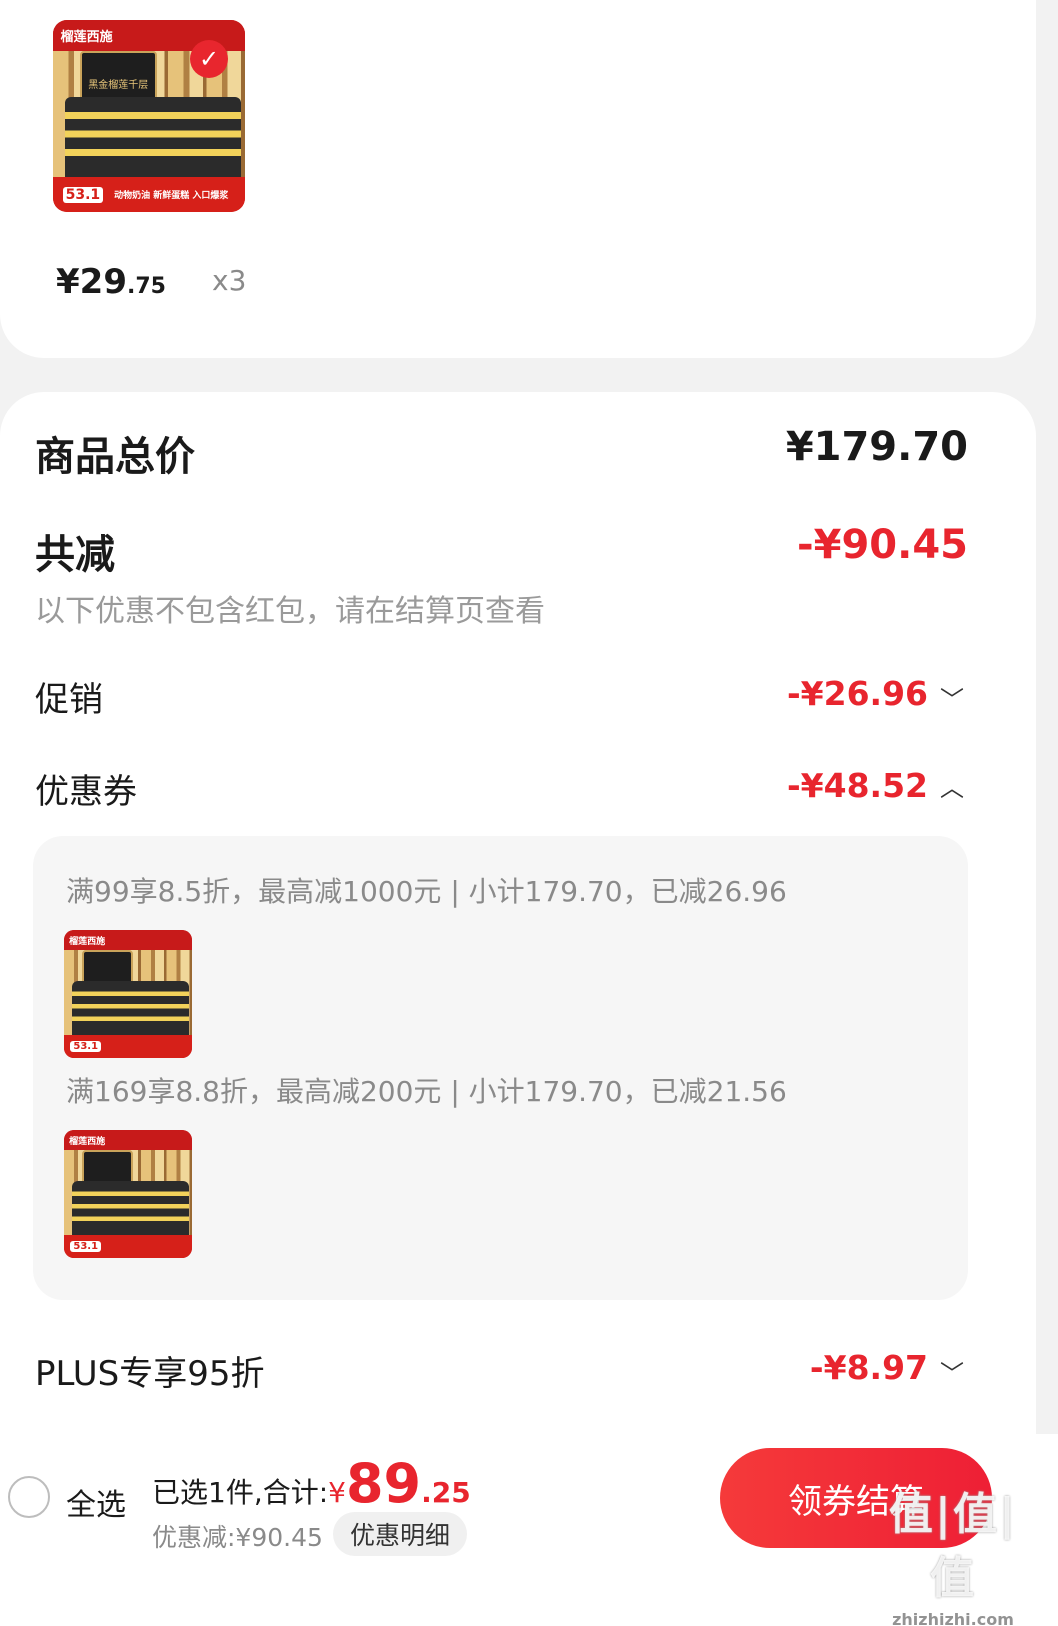 The width and height of the screenshot is (1058, 1626). I want to click on site-watermark: 值|值|值 zhizhizhi.com, so click(953, 1552).